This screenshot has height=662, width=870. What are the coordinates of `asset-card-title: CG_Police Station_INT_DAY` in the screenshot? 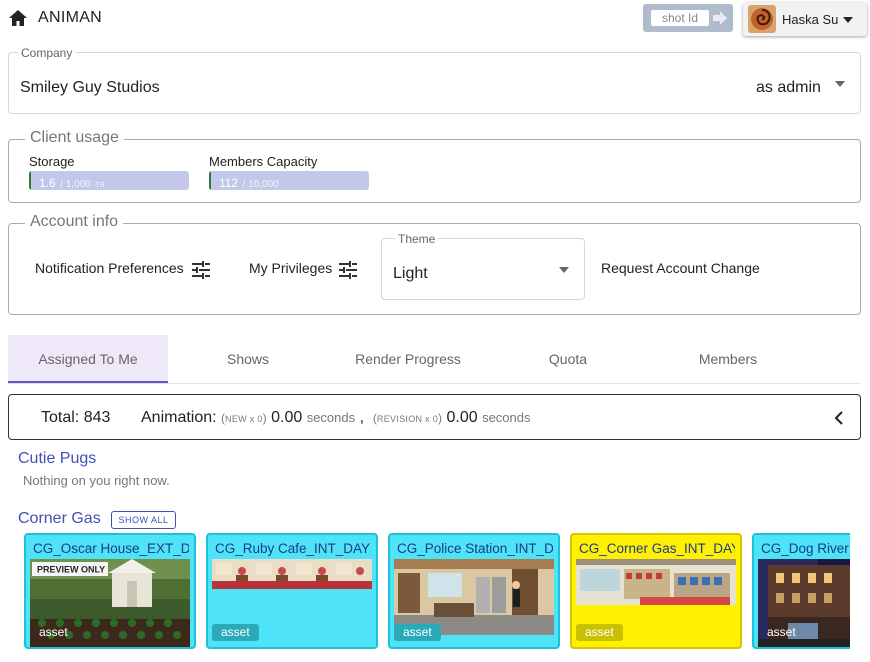 It's located at (475, 548).